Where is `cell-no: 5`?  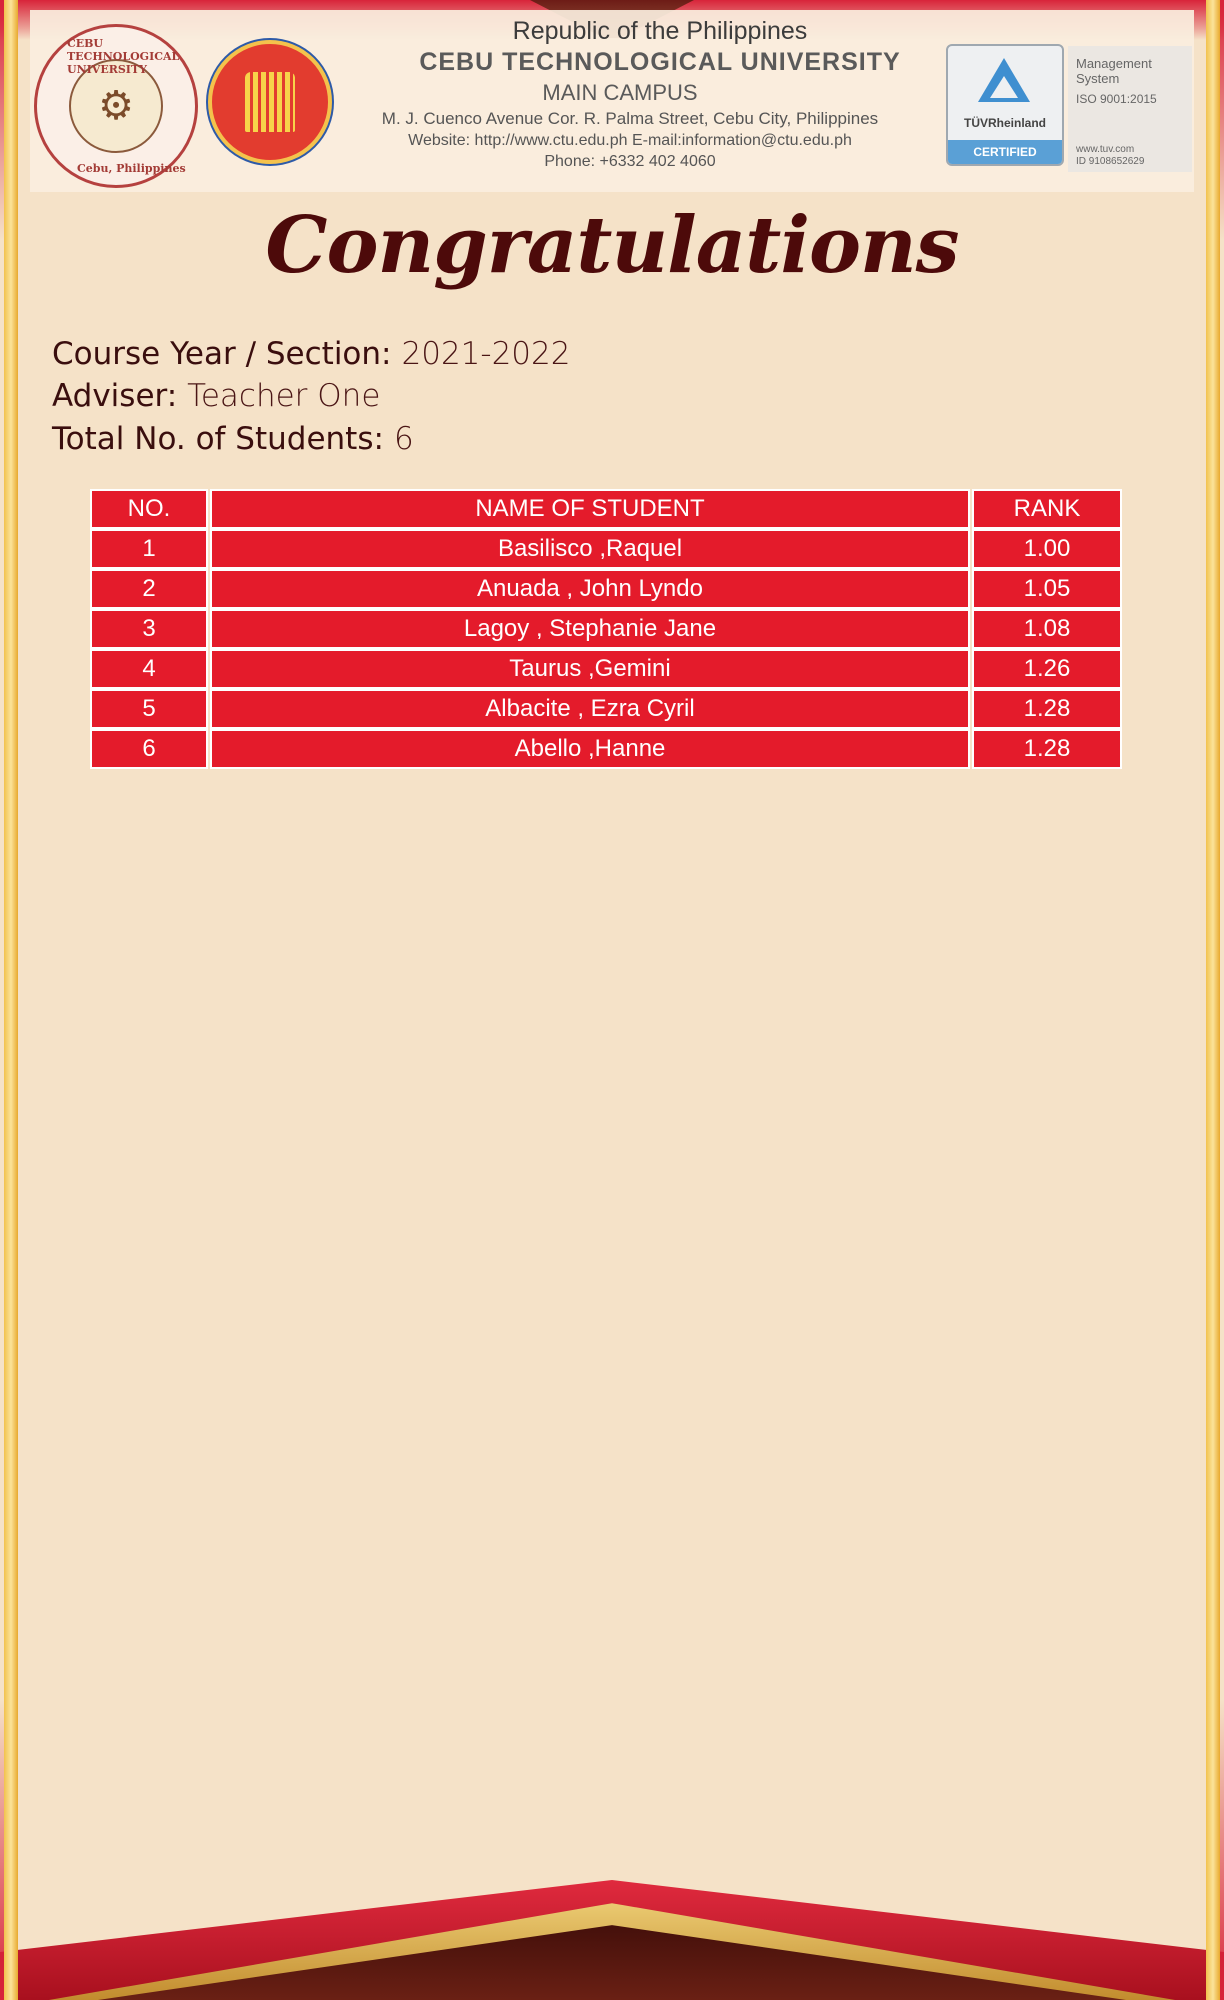 cell-no: 5 is located at coordinates (149, 709).